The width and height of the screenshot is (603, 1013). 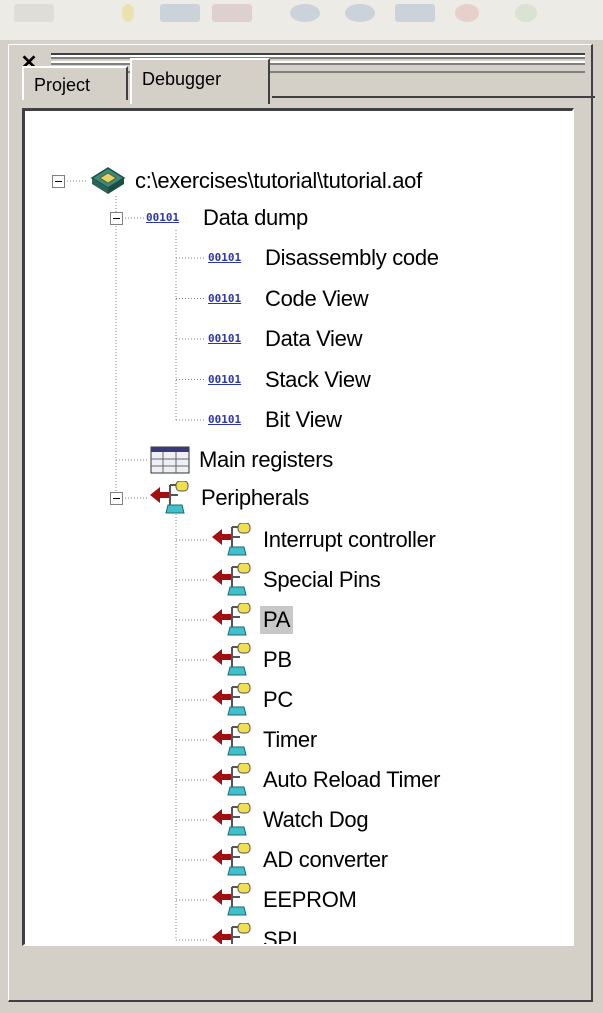 I want to click on tab-divider, so click(x=433, y=97).